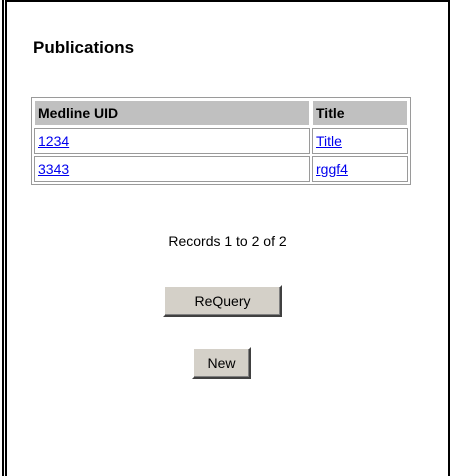 The height and width of the screenshot is (476, 450). Describe the element at coordinates (222, 301) in the screenshot. I see `requery-button: ReQuery` at that location.